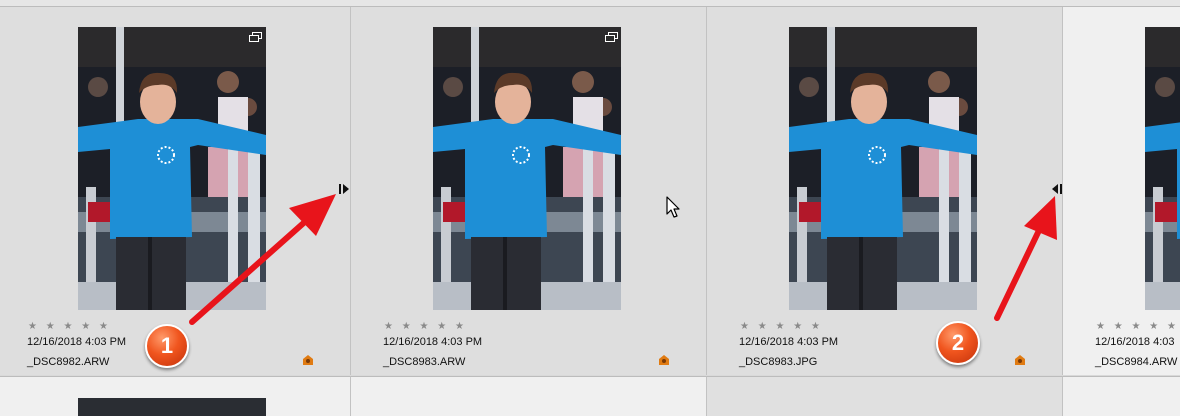 The image size is (1180, 416). I want to click on callout-badge-2: 2, so click(958, 343).